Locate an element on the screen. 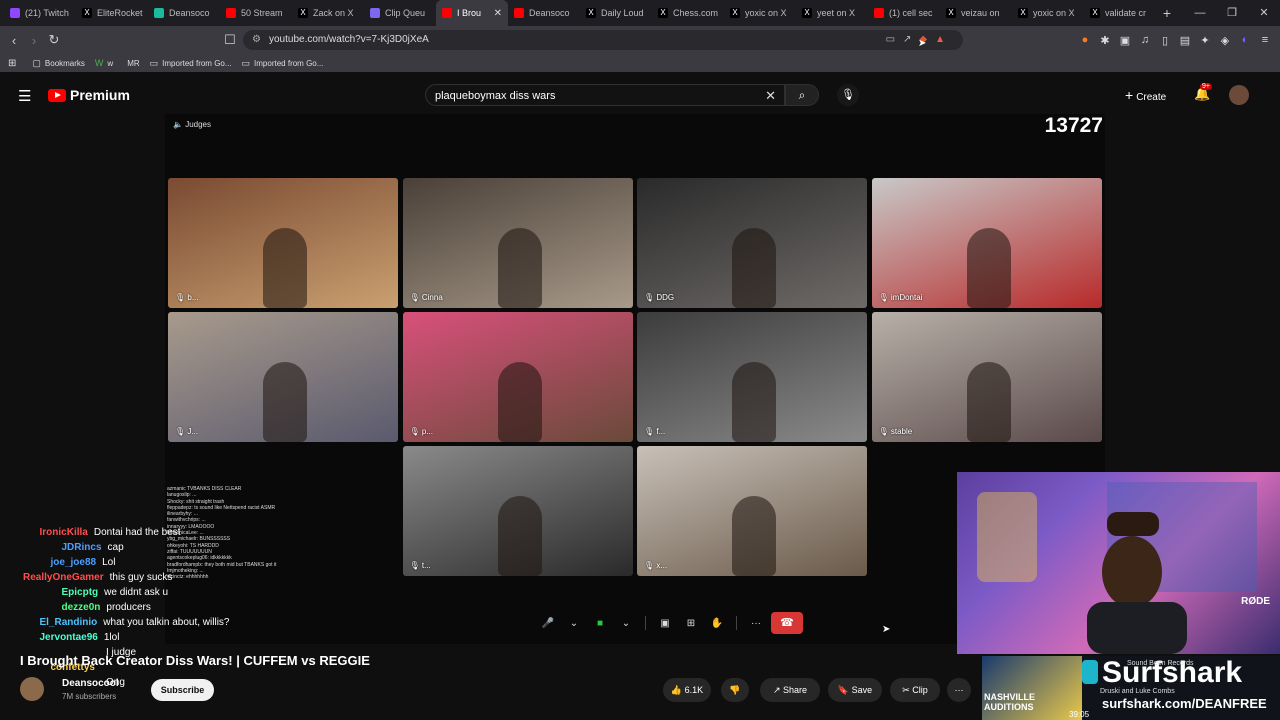  browser-tab: Xveizau on is located at coordinates (976, 13).